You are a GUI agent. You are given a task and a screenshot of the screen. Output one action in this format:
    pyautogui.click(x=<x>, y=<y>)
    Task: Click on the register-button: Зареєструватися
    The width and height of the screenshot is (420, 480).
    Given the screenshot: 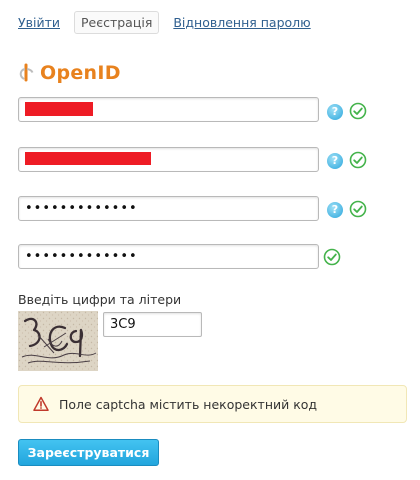 What is the action you would take?
    pyautogui.click(x=88, y=452)
    